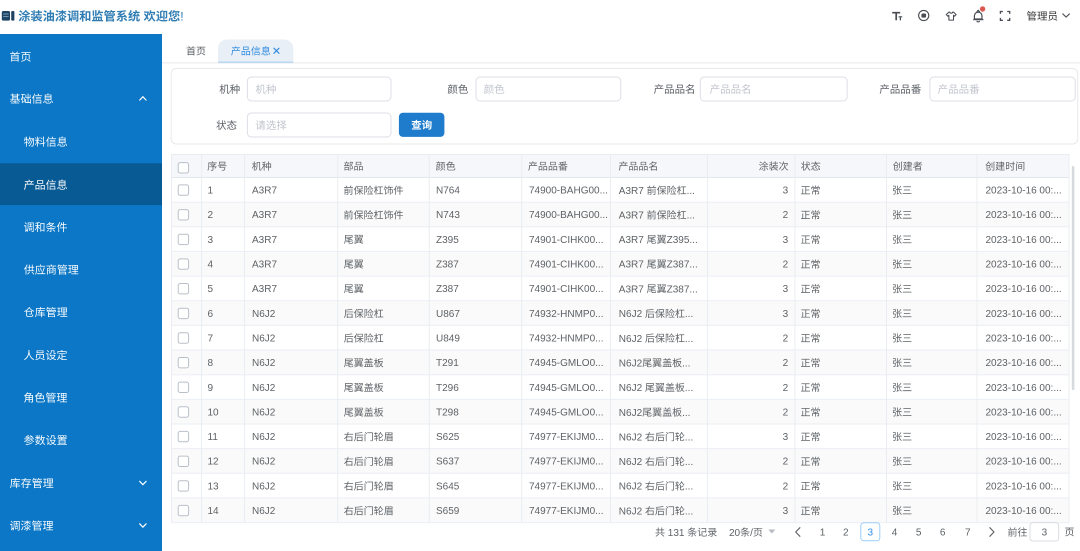  Describe the element at coordinates (211, 388) in the screenshot. I see `svg-text: 9` at that location.